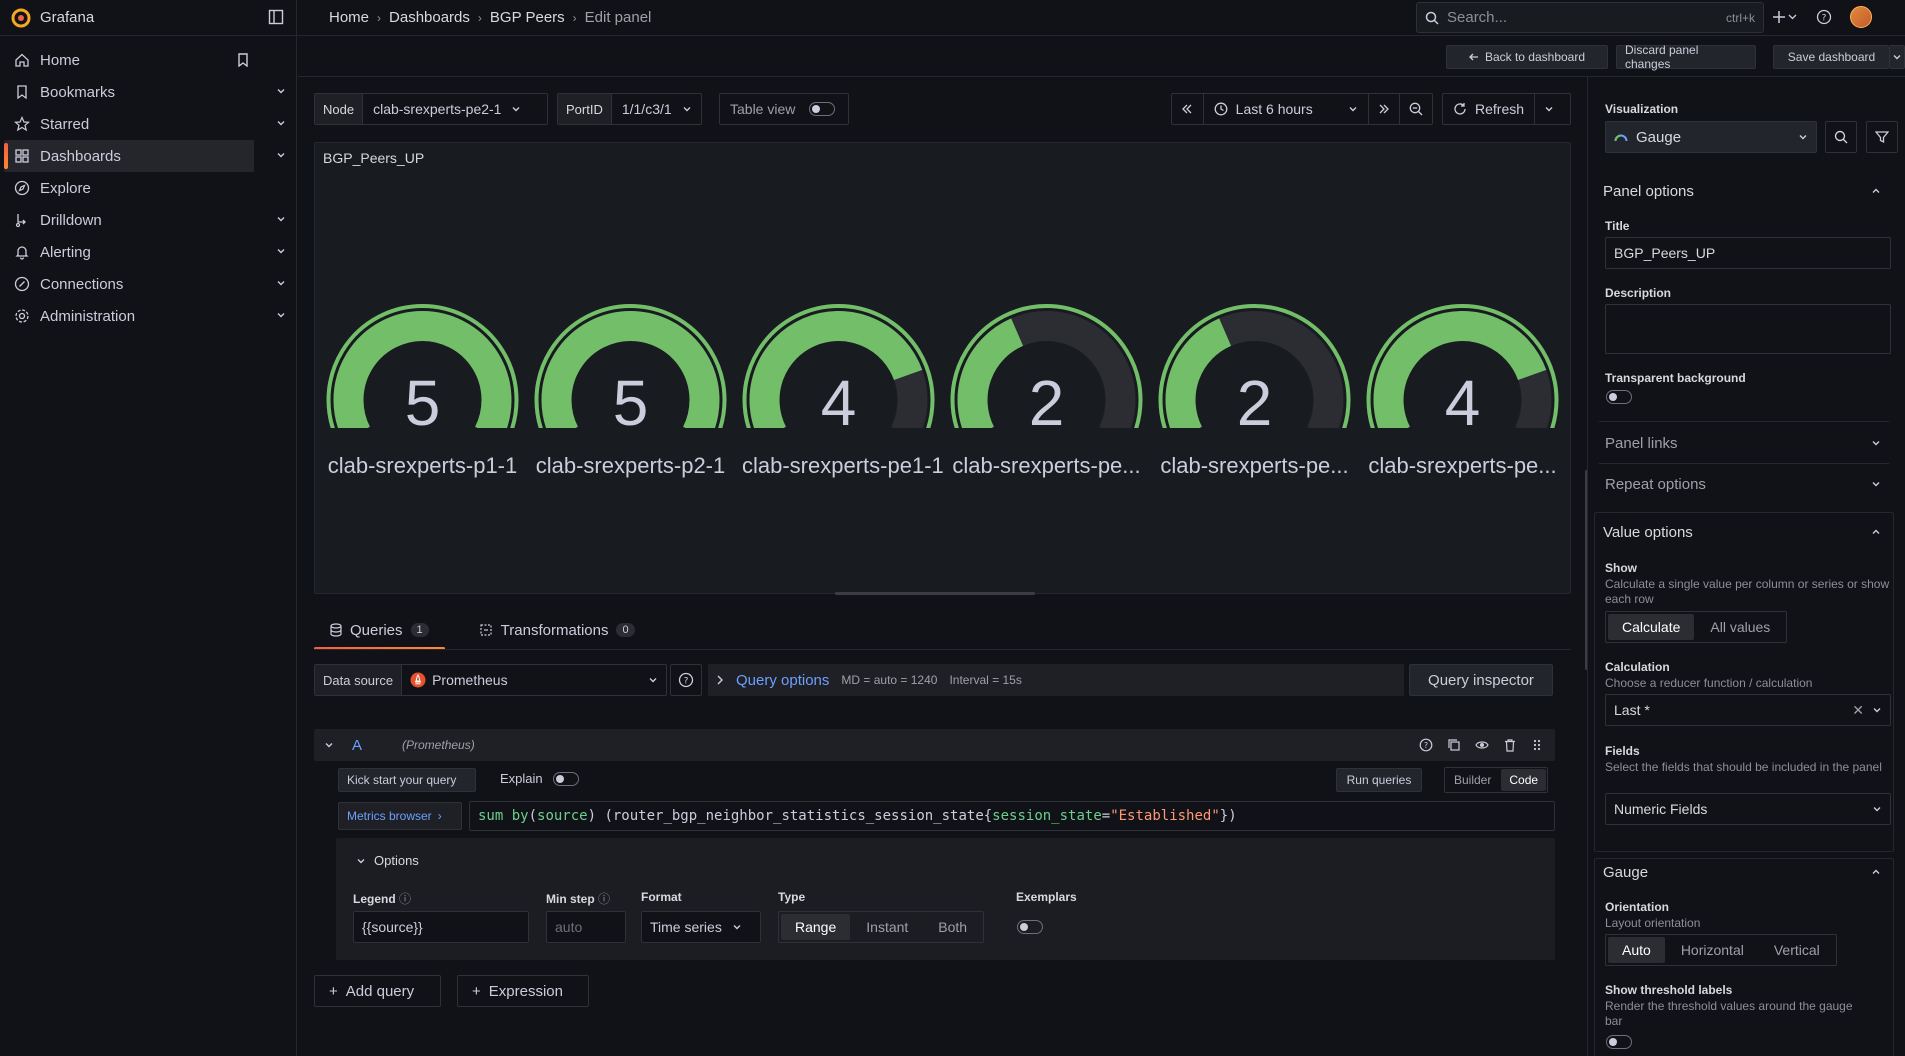 The image size is (1905, 1056). I want to click on type-both-option: Both, so click(952, 927).